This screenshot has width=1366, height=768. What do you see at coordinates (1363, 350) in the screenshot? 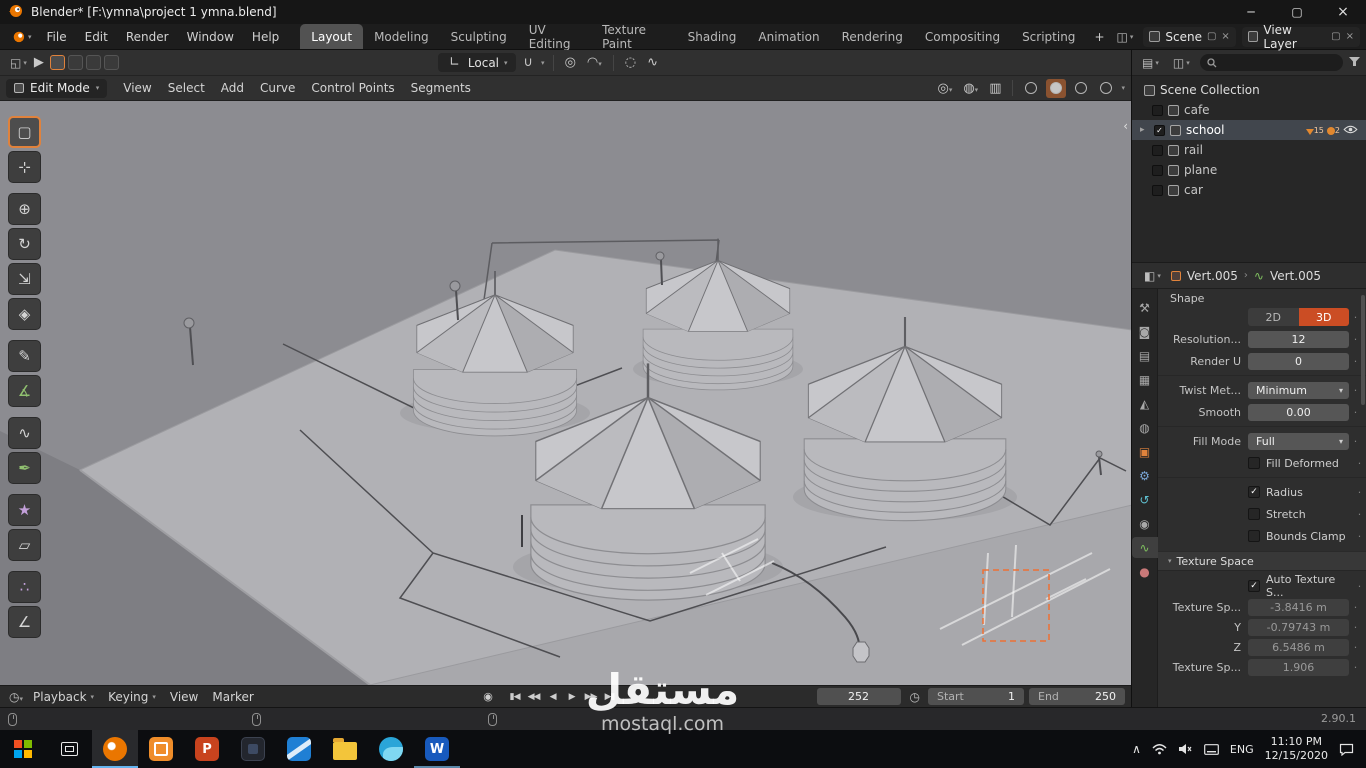
I see `properties-scrollbar` at bounding box center [1363, 350].